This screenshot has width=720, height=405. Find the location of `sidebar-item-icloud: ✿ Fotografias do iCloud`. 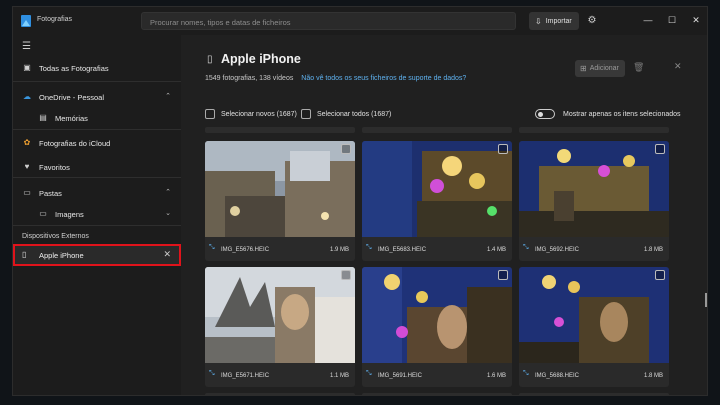

sidebar-item-icloud: ✿ Fotografias do iCloud is located at coordinates (97, 143).